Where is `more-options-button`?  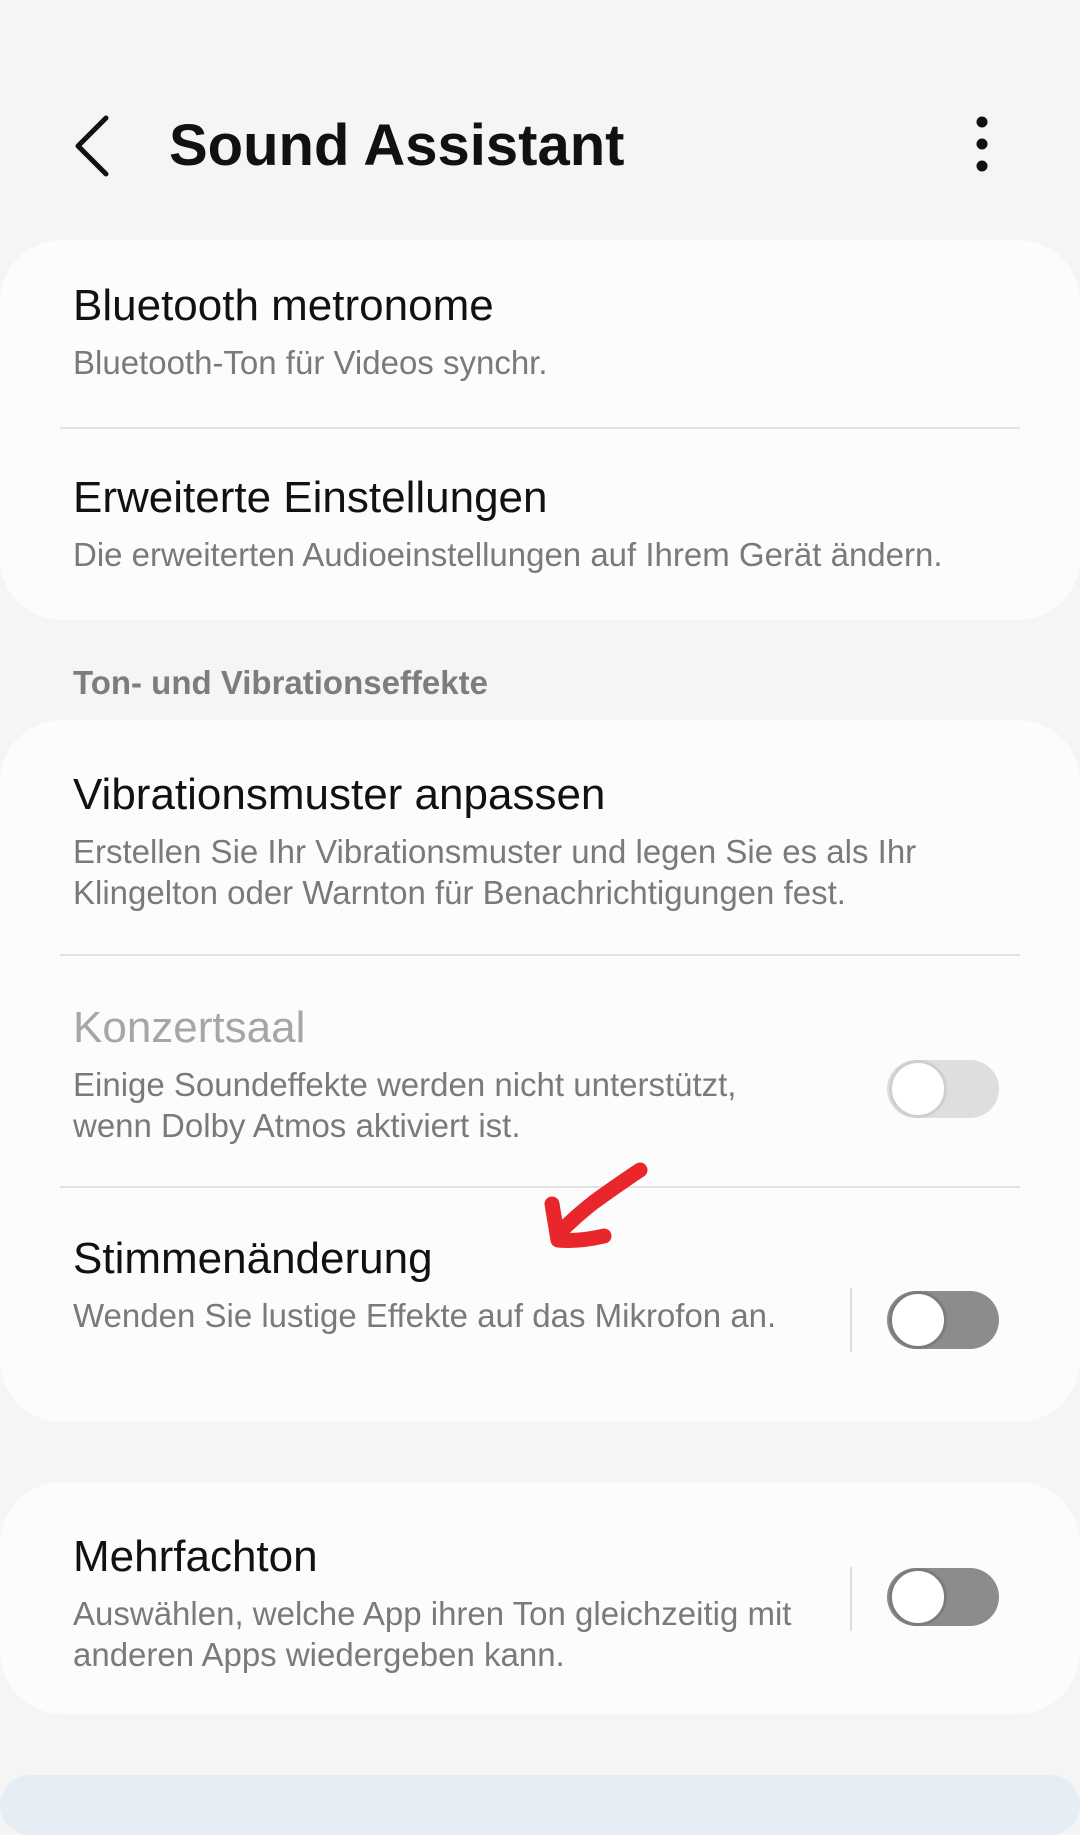 more-options-button is located at coordinates (982, 144).